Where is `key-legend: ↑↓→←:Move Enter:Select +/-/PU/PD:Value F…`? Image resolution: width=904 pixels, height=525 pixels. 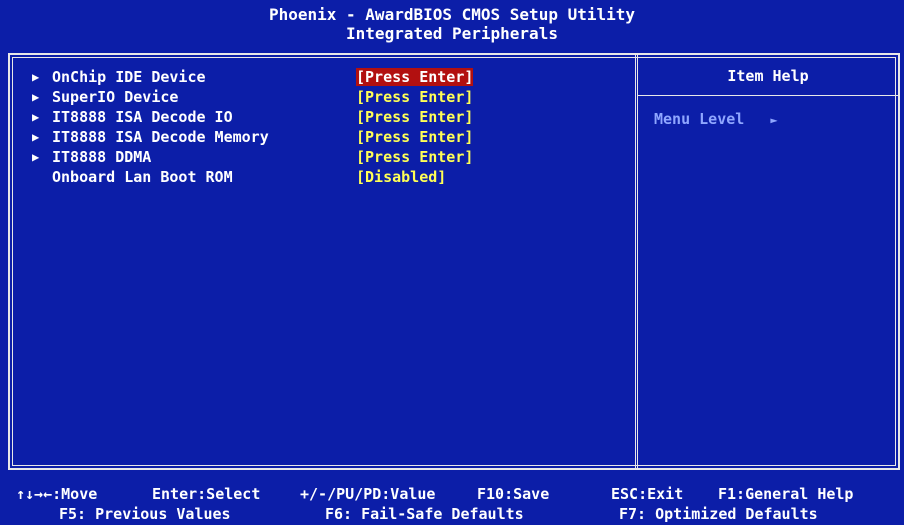
key-legend: ↑↓→←:Move Enter:Select +/-/PU/PD:Value F… is located at coordinates (452, 502).